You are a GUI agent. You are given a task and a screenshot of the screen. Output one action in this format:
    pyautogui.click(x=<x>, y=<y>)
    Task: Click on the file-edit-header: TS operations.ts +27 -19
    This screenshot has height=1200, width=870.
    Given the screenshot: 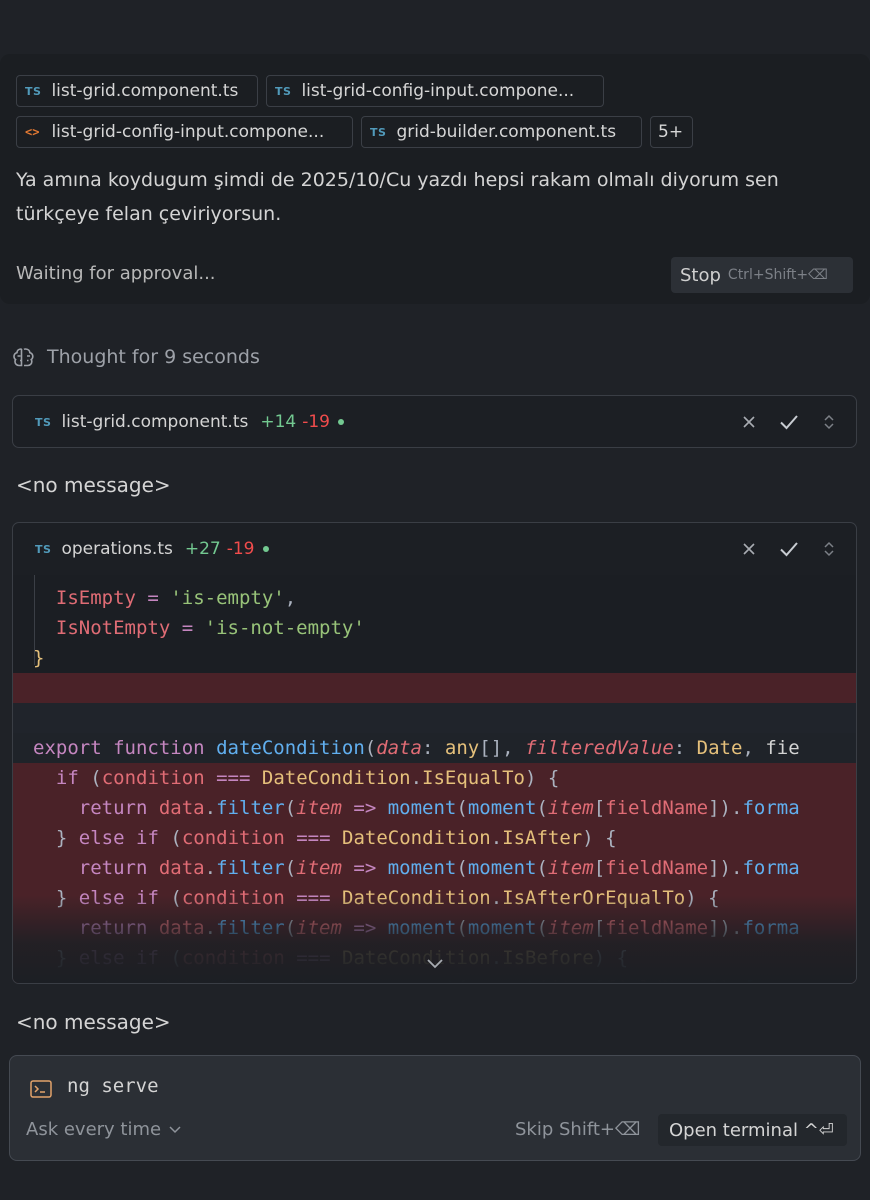 What is the action you would take?
    pyautogui.click(x=434, y=549)
    